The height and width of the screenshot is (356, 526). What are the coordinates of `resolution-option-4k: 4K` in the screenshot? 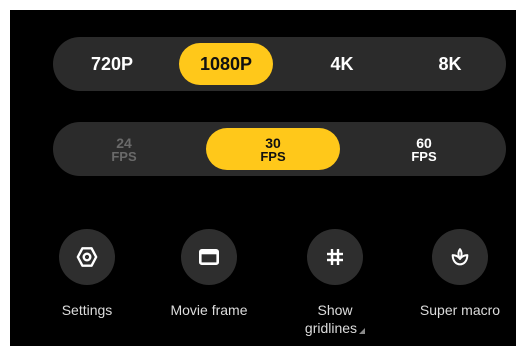 It's located at (342, 64).